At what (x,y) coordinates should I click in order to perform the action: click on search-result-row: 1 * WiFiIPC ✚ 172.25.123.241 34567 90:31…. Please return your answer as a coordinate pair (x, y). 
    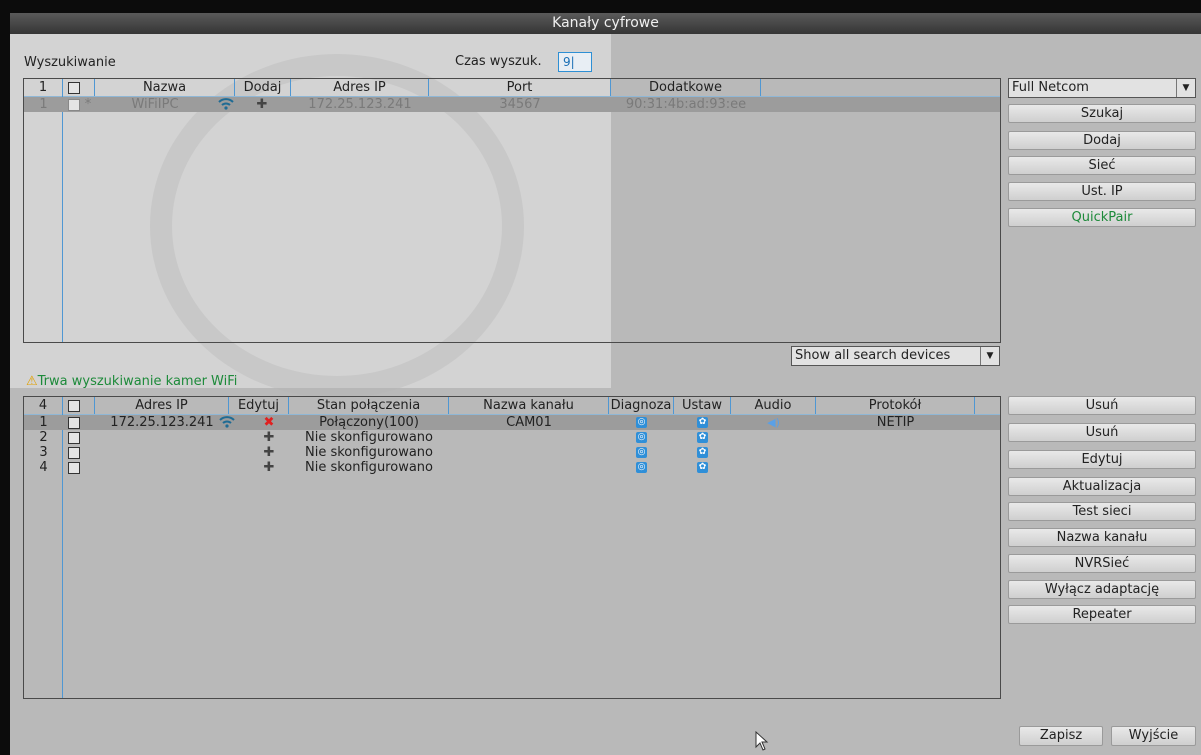
    Looking at the image, I should click on (512, 104).